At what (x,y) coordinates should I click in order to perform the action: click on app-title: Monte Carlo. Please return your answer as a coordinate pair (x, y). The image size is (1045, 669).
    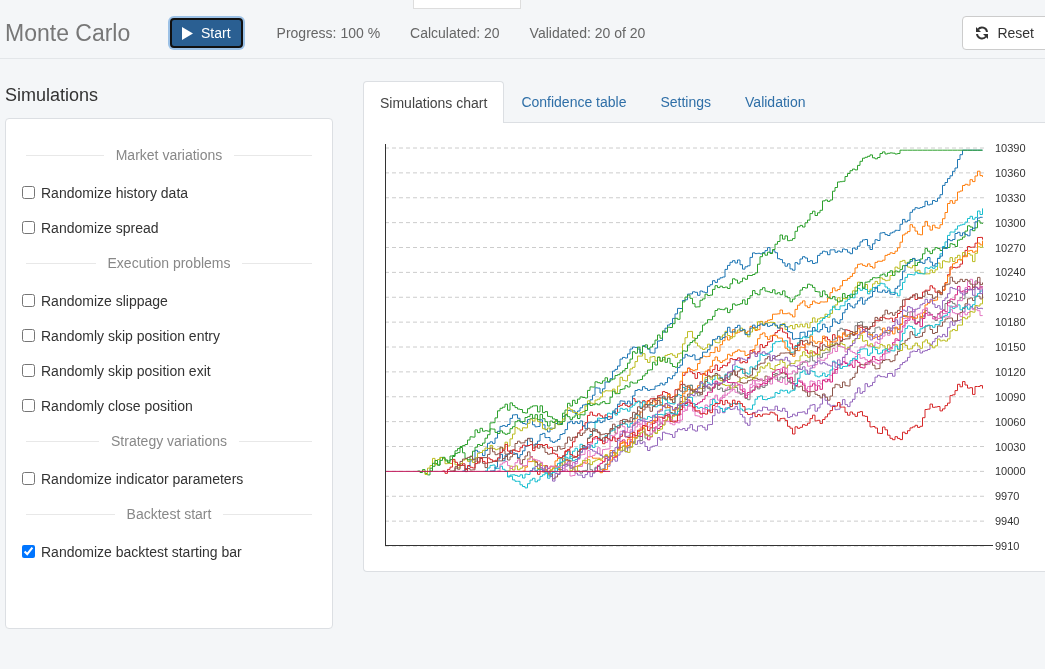
    Looking at the image, I should click on (68, 33).